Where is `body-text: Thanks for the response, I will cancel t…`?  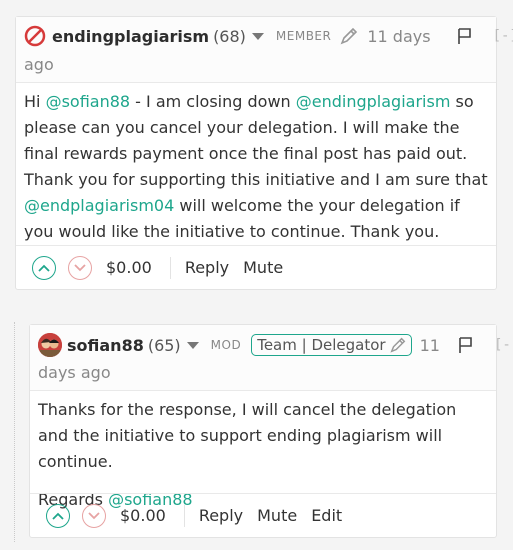 body-text: Thanks for the response, I will cancel t… is located at coordinates (247, 435).